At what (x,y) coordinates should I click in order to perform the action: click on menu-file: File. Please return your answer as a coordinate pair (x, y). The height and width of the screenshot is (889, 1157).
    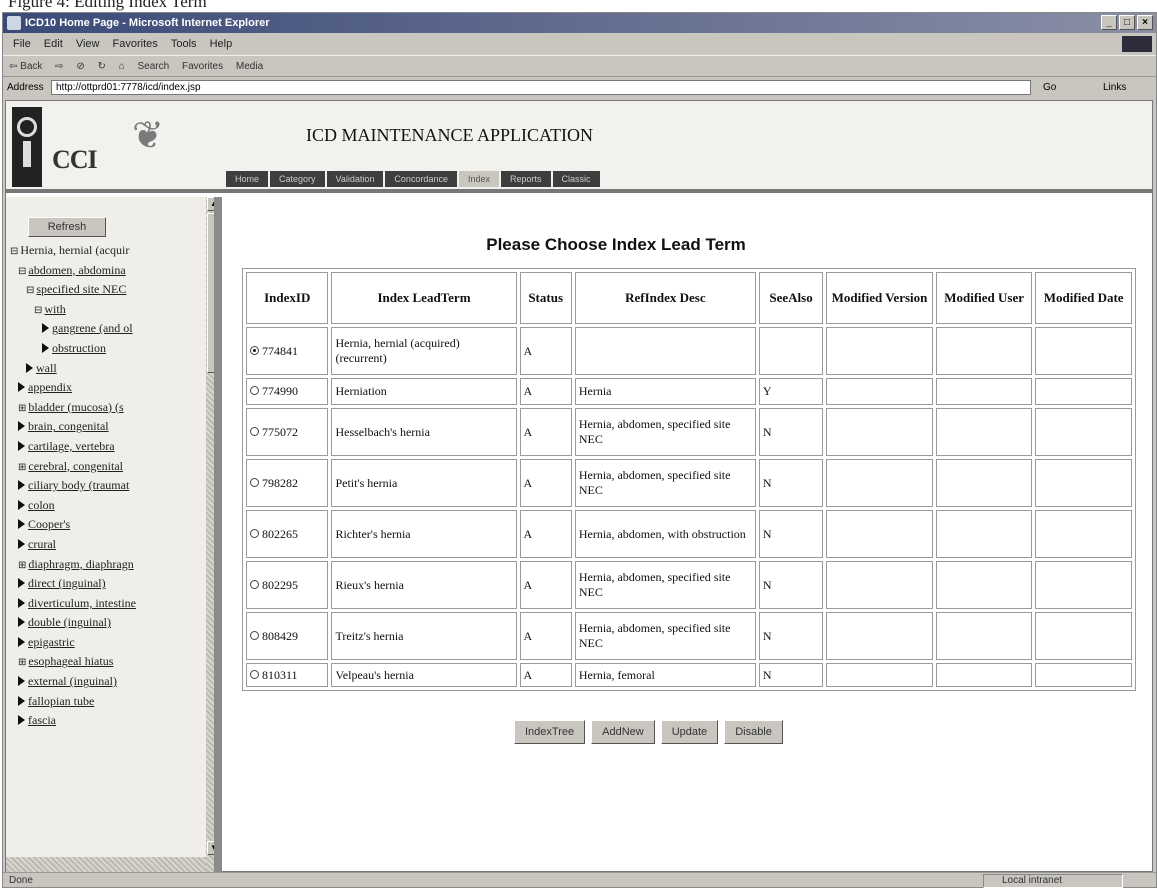
    Looking at the image, I should click on (22, 44).